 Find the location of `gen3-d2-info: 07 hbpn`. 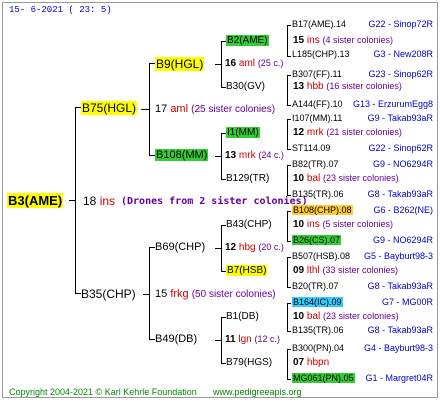

gen3-d2-info: 07 hbpn is located at coordinates (311, 363).